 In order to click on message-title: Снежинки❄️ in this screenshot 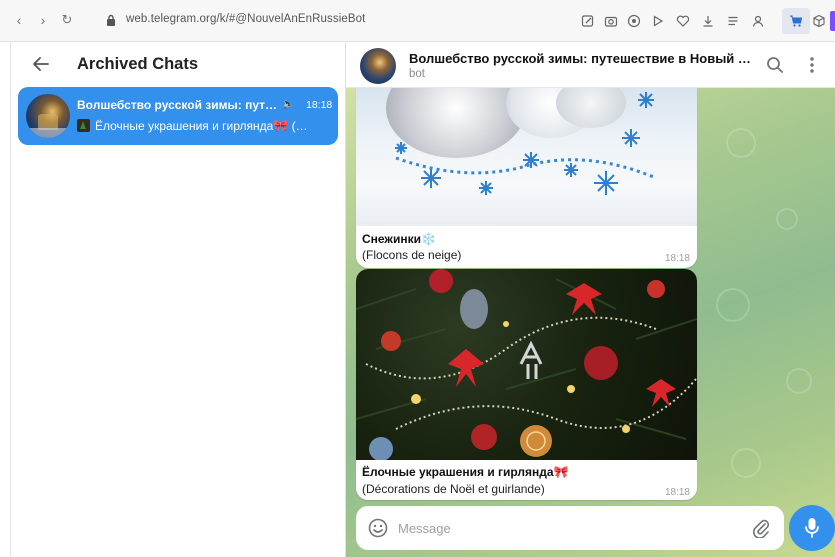, I will do `click(399, 239)`.